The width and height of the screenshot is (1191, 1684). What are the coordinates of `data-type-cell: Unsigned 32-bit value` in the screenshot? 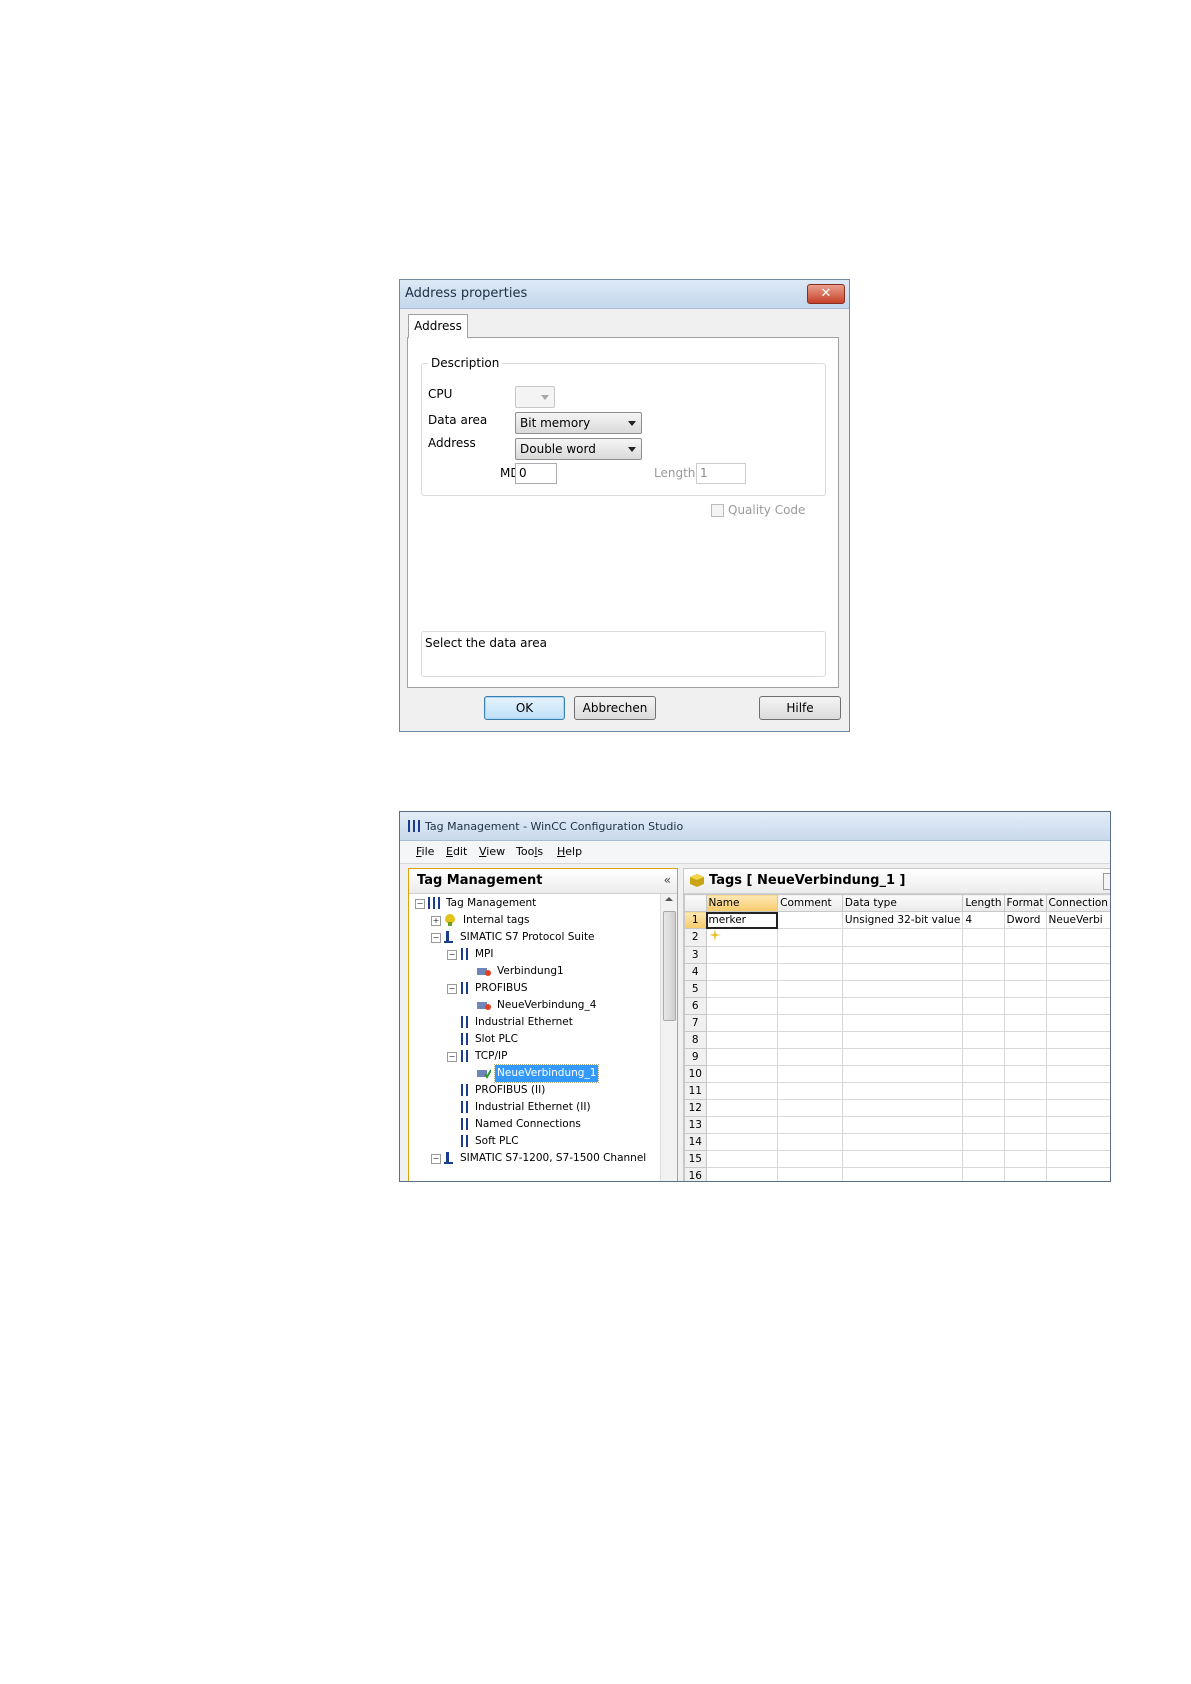 It's located at (902, 920).